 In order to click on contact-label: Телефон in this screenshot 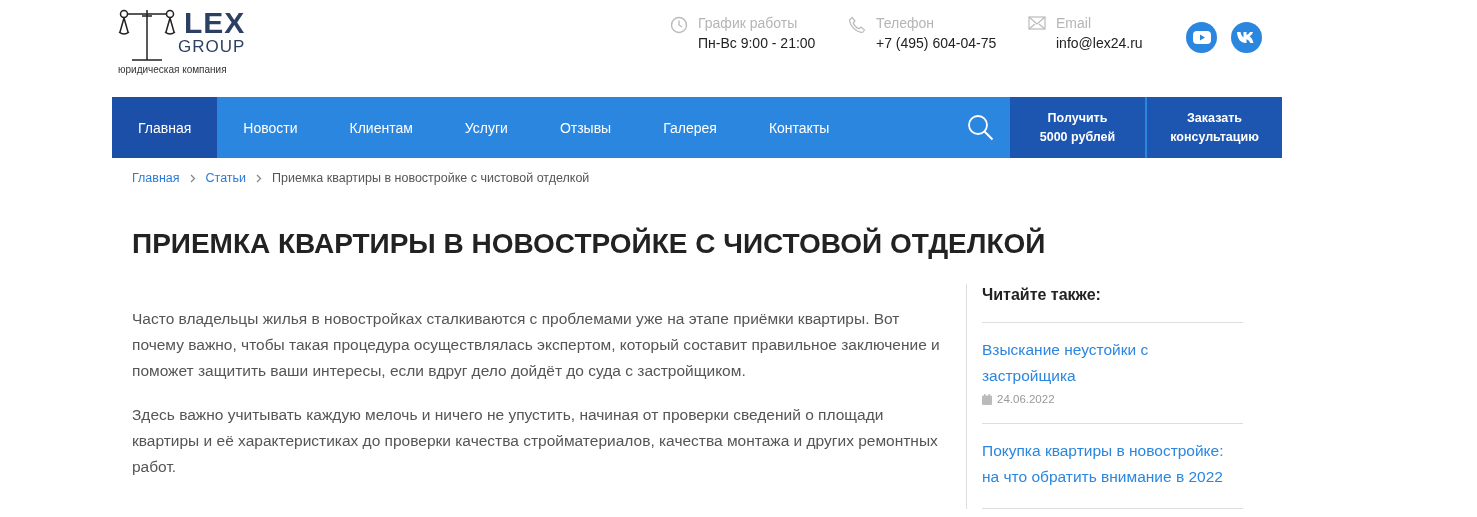, I will do `click(906, 23)`.